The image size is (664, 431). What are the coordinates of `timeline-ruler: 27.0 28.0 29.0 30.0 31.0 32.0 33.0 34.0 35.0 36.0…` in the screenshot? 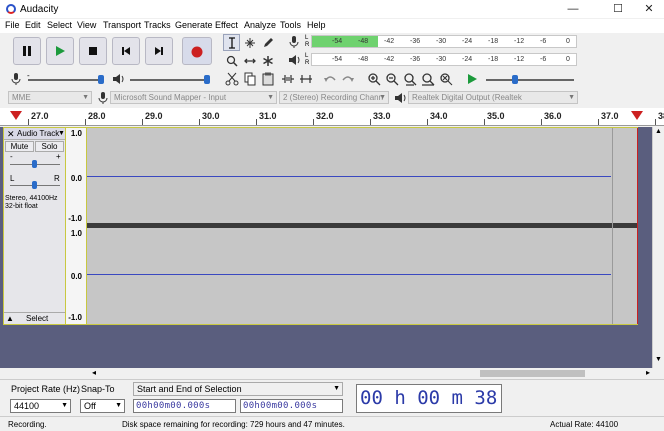 It's located at (332, 117).